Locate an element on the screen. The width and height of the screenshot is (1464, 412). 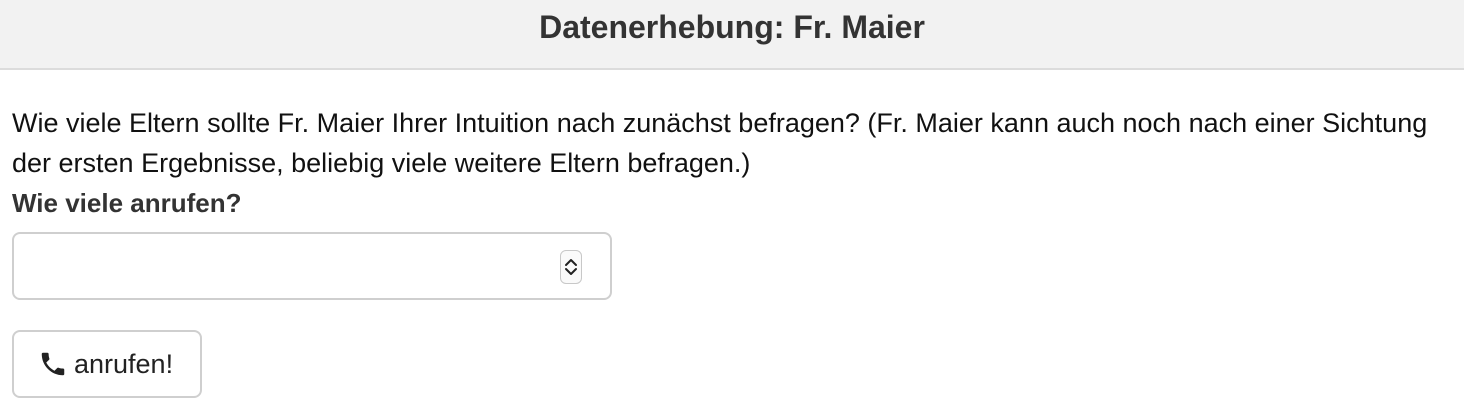
page-title: Datenerhebung: Fr. Maier is located at coordinates (732, 26).